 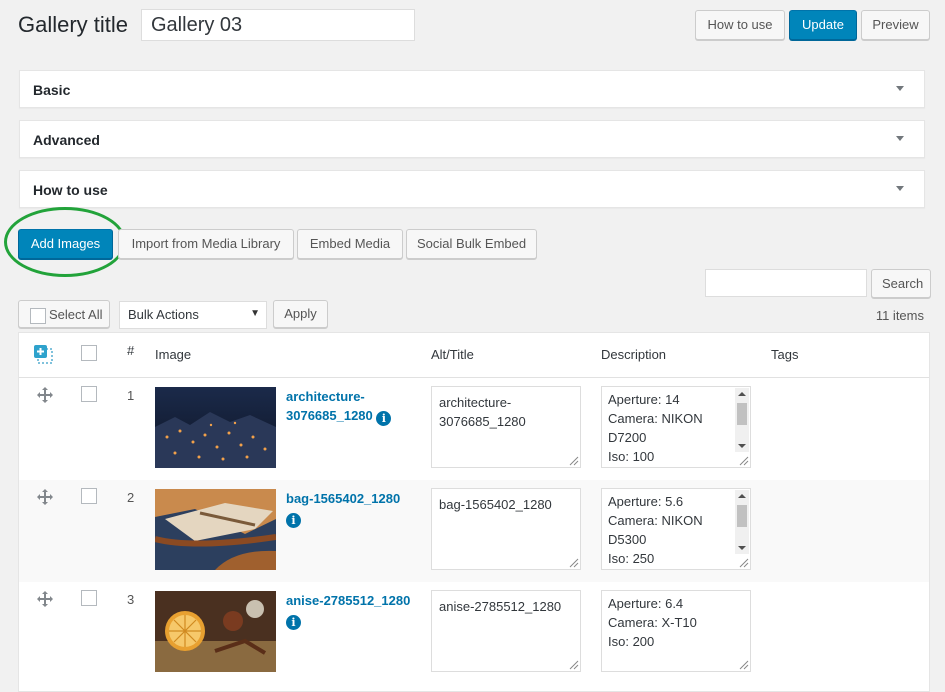 What do you see at coordinates (76, 314) in the screenshot?
I see `select-all-label: Select All` at bounding box center [76, 314].